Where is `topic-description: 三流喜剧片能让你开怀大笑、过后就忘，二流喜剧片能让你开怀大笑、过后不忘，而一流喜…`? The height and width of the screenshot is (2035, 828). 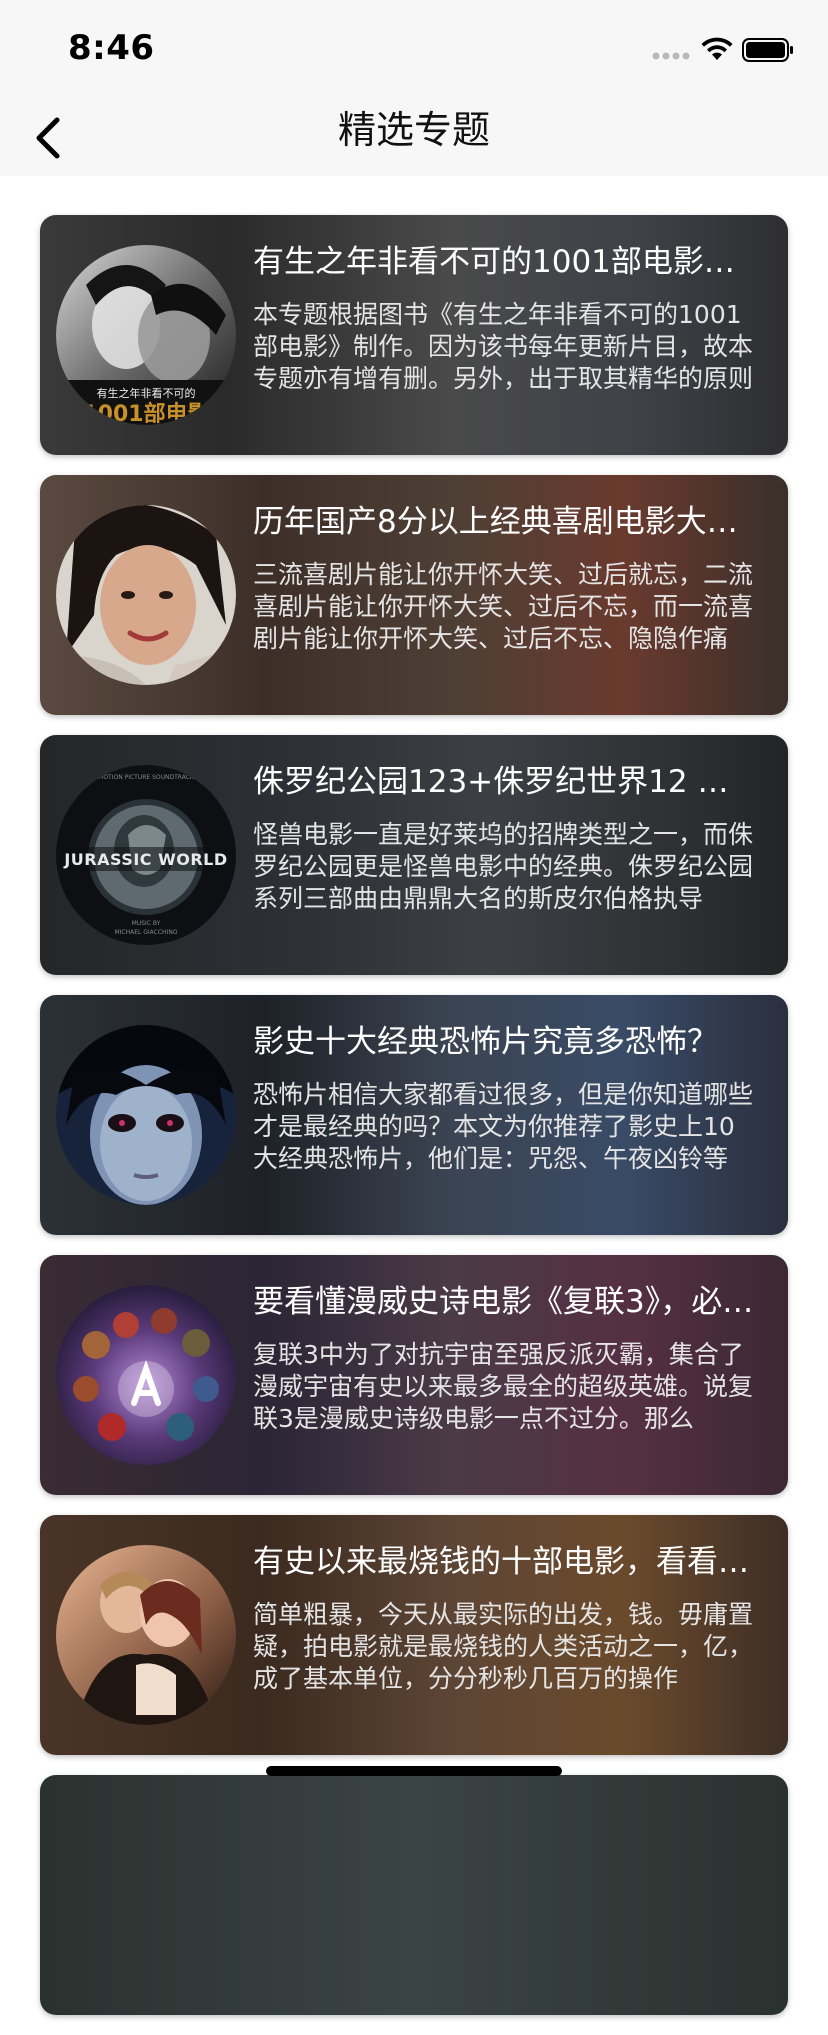
topic-description: 三流喜剧片能让你开怀大笑、过后就忘，二流喜剧片能让你开怀大笑、过后不忘，而一流喜… is located at coordinates (503, 606).